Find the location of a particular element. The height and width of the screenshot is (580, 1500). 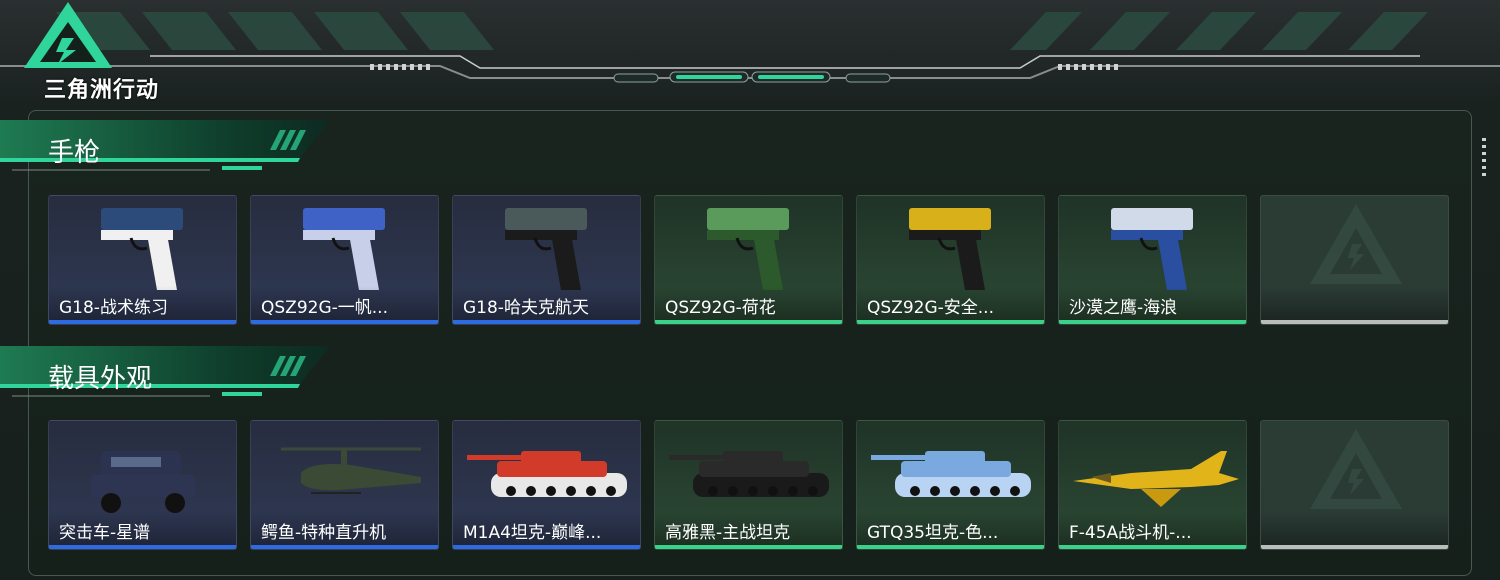

item-name: 沙漠之鹰-海浪 is located at coordinates (1123, 308).